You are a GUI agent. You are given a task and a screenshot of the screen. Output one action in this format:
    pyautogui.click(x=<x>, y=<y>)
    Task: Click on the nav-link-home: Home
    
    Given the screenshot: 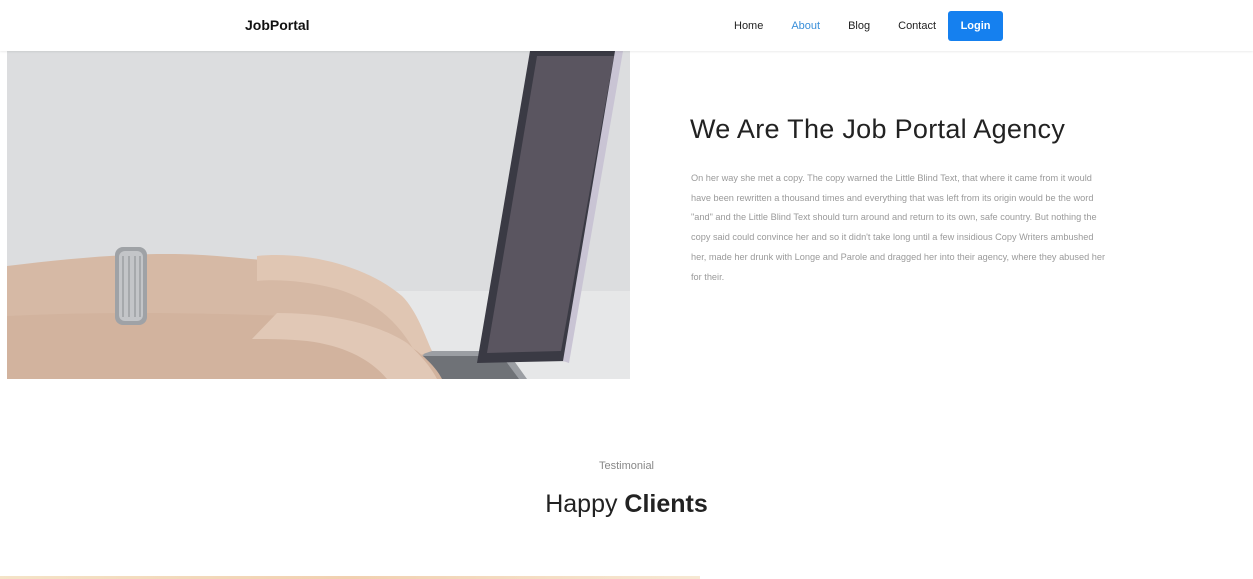 What is the action you would take?
    pyautogui.click(x=748, y=26)
    